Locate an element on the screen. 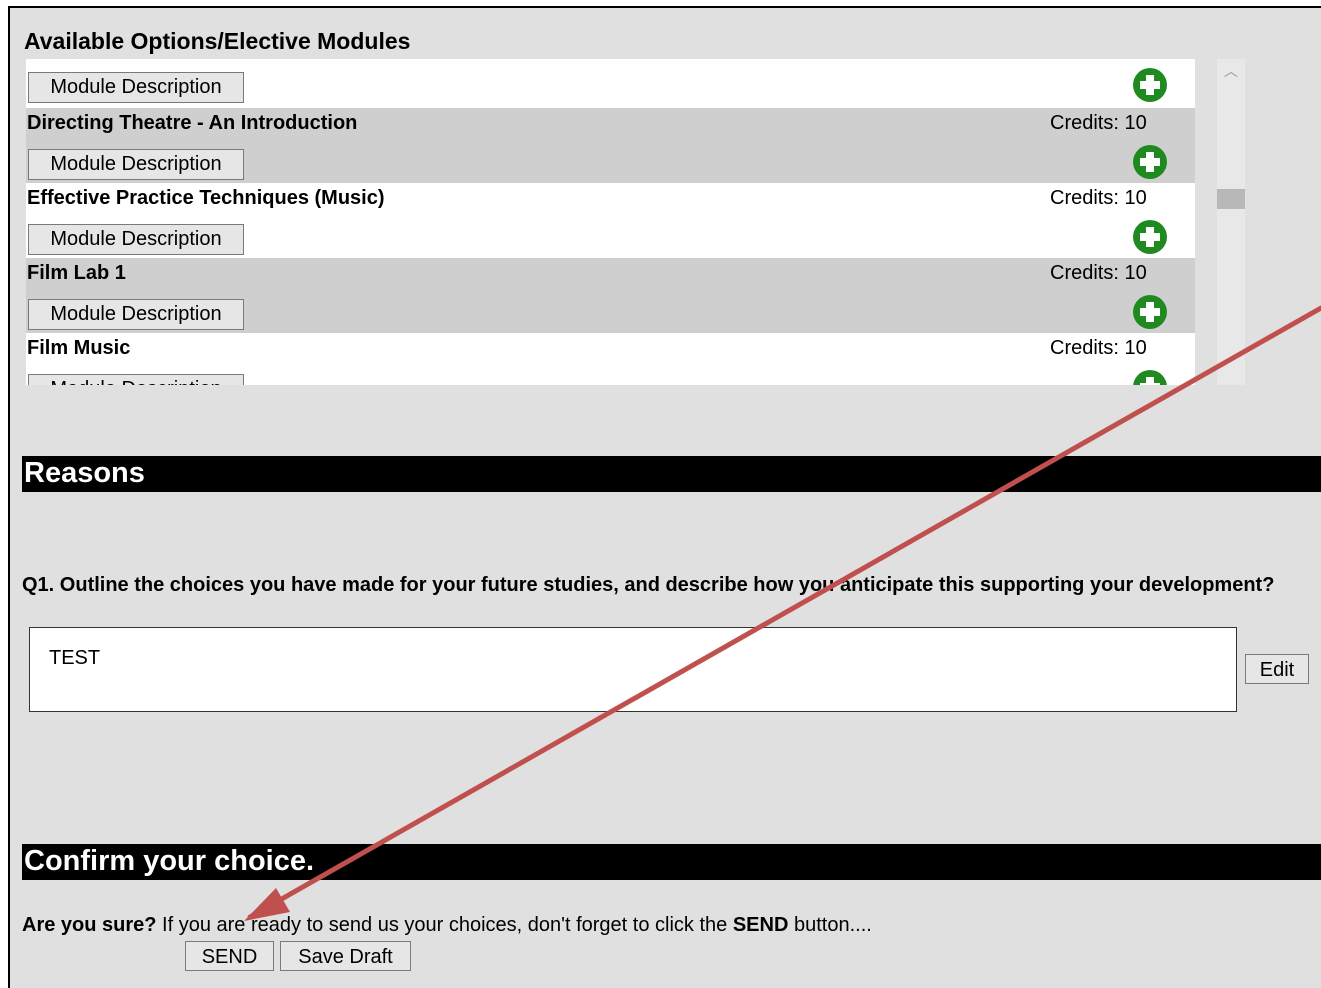 The height and width of the screenshot is (988, 1321). reasons-header: Reasons is located at coordinates (671, 474).